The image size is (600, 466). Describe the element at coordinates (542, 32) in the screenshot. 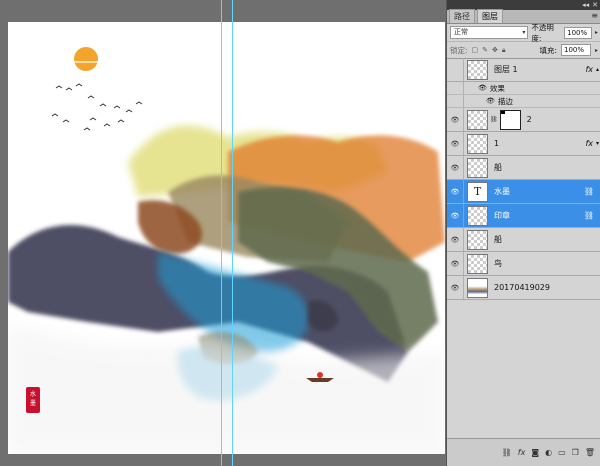

I see `opacity-label: 不透明度:` at that location.